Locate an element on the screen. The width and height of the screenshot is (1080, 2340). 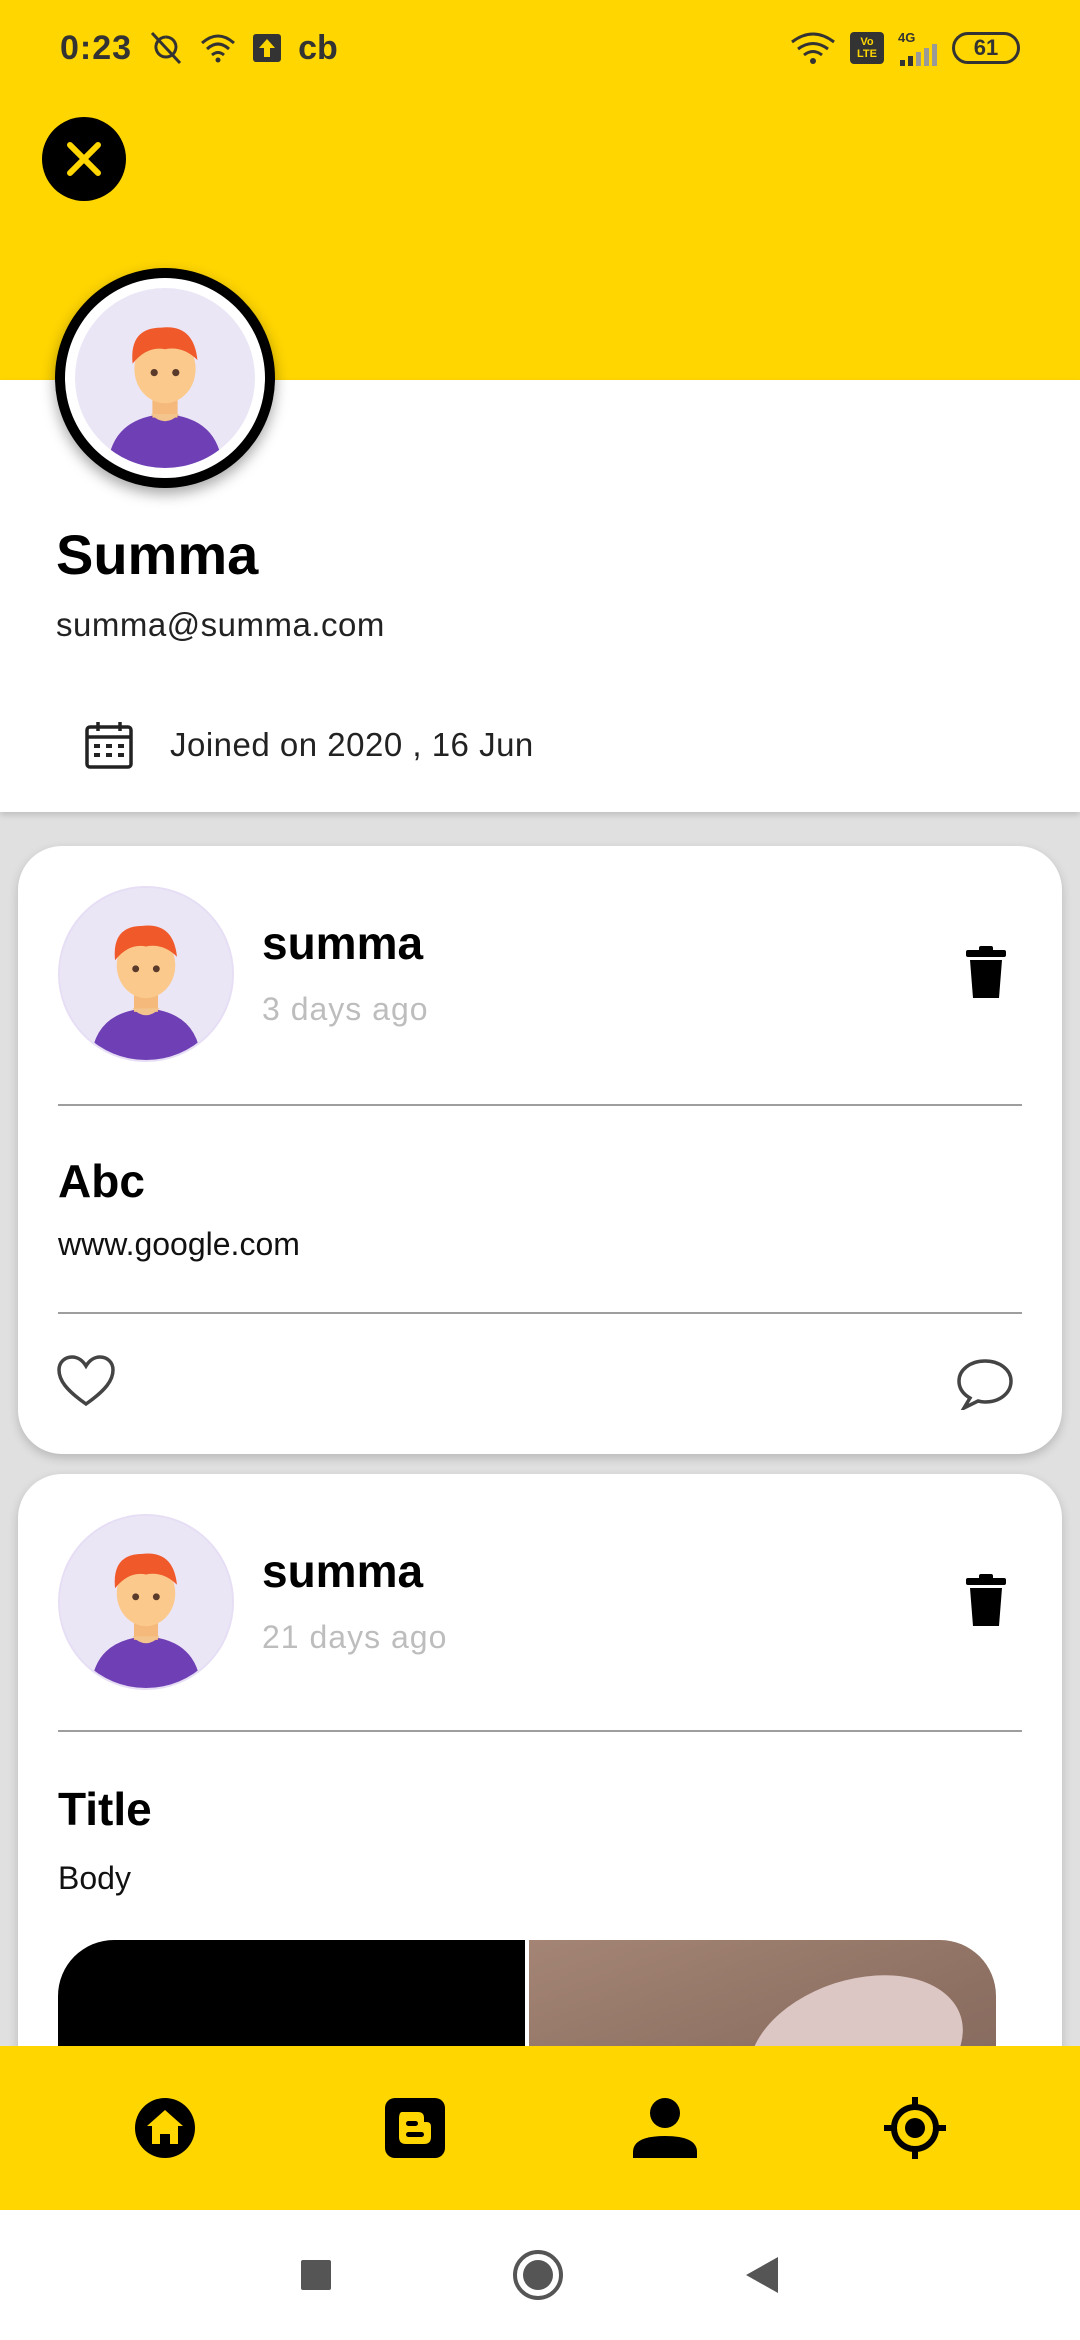
person-icon is located at coordinates (665, 2128).